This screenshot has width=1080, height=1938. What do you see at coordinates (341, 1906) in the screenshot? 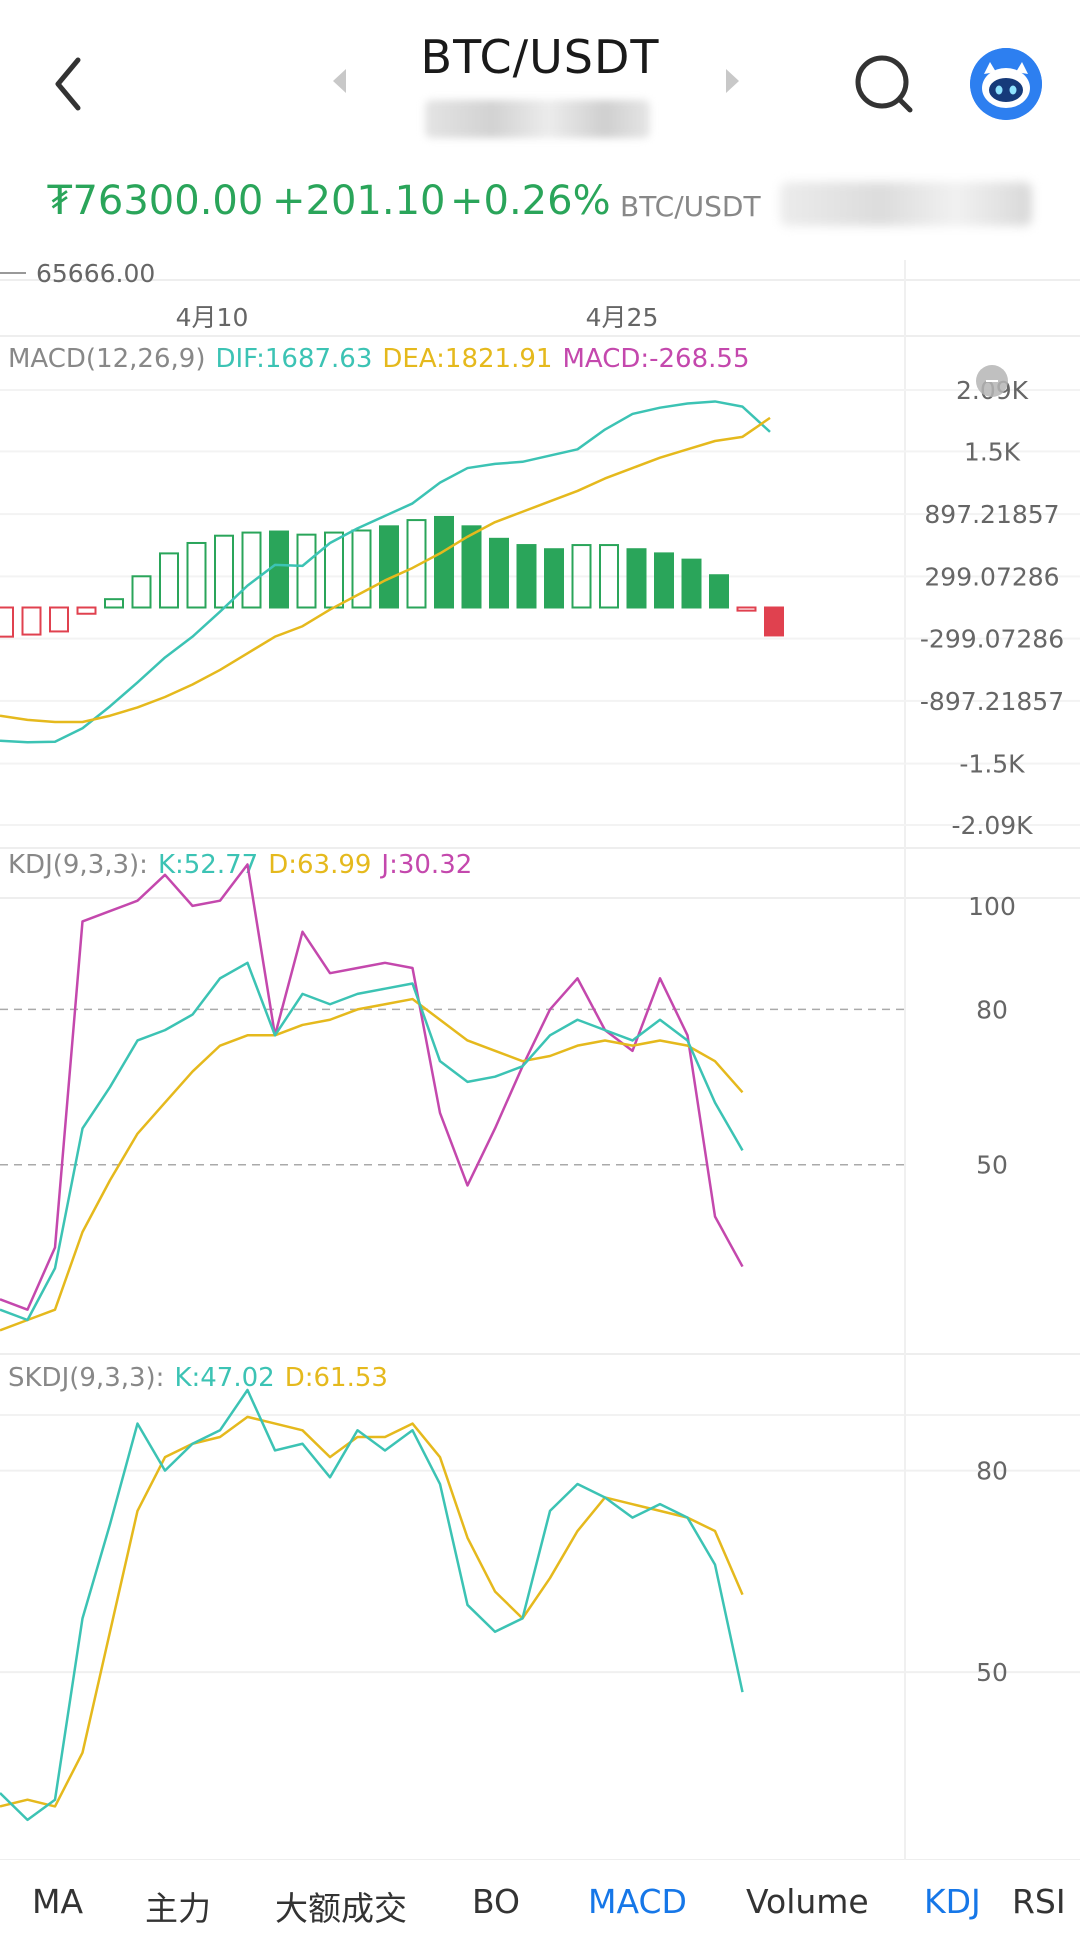
I see `tab-大额成交: 大额成交` at bounding box center [341, 1906].